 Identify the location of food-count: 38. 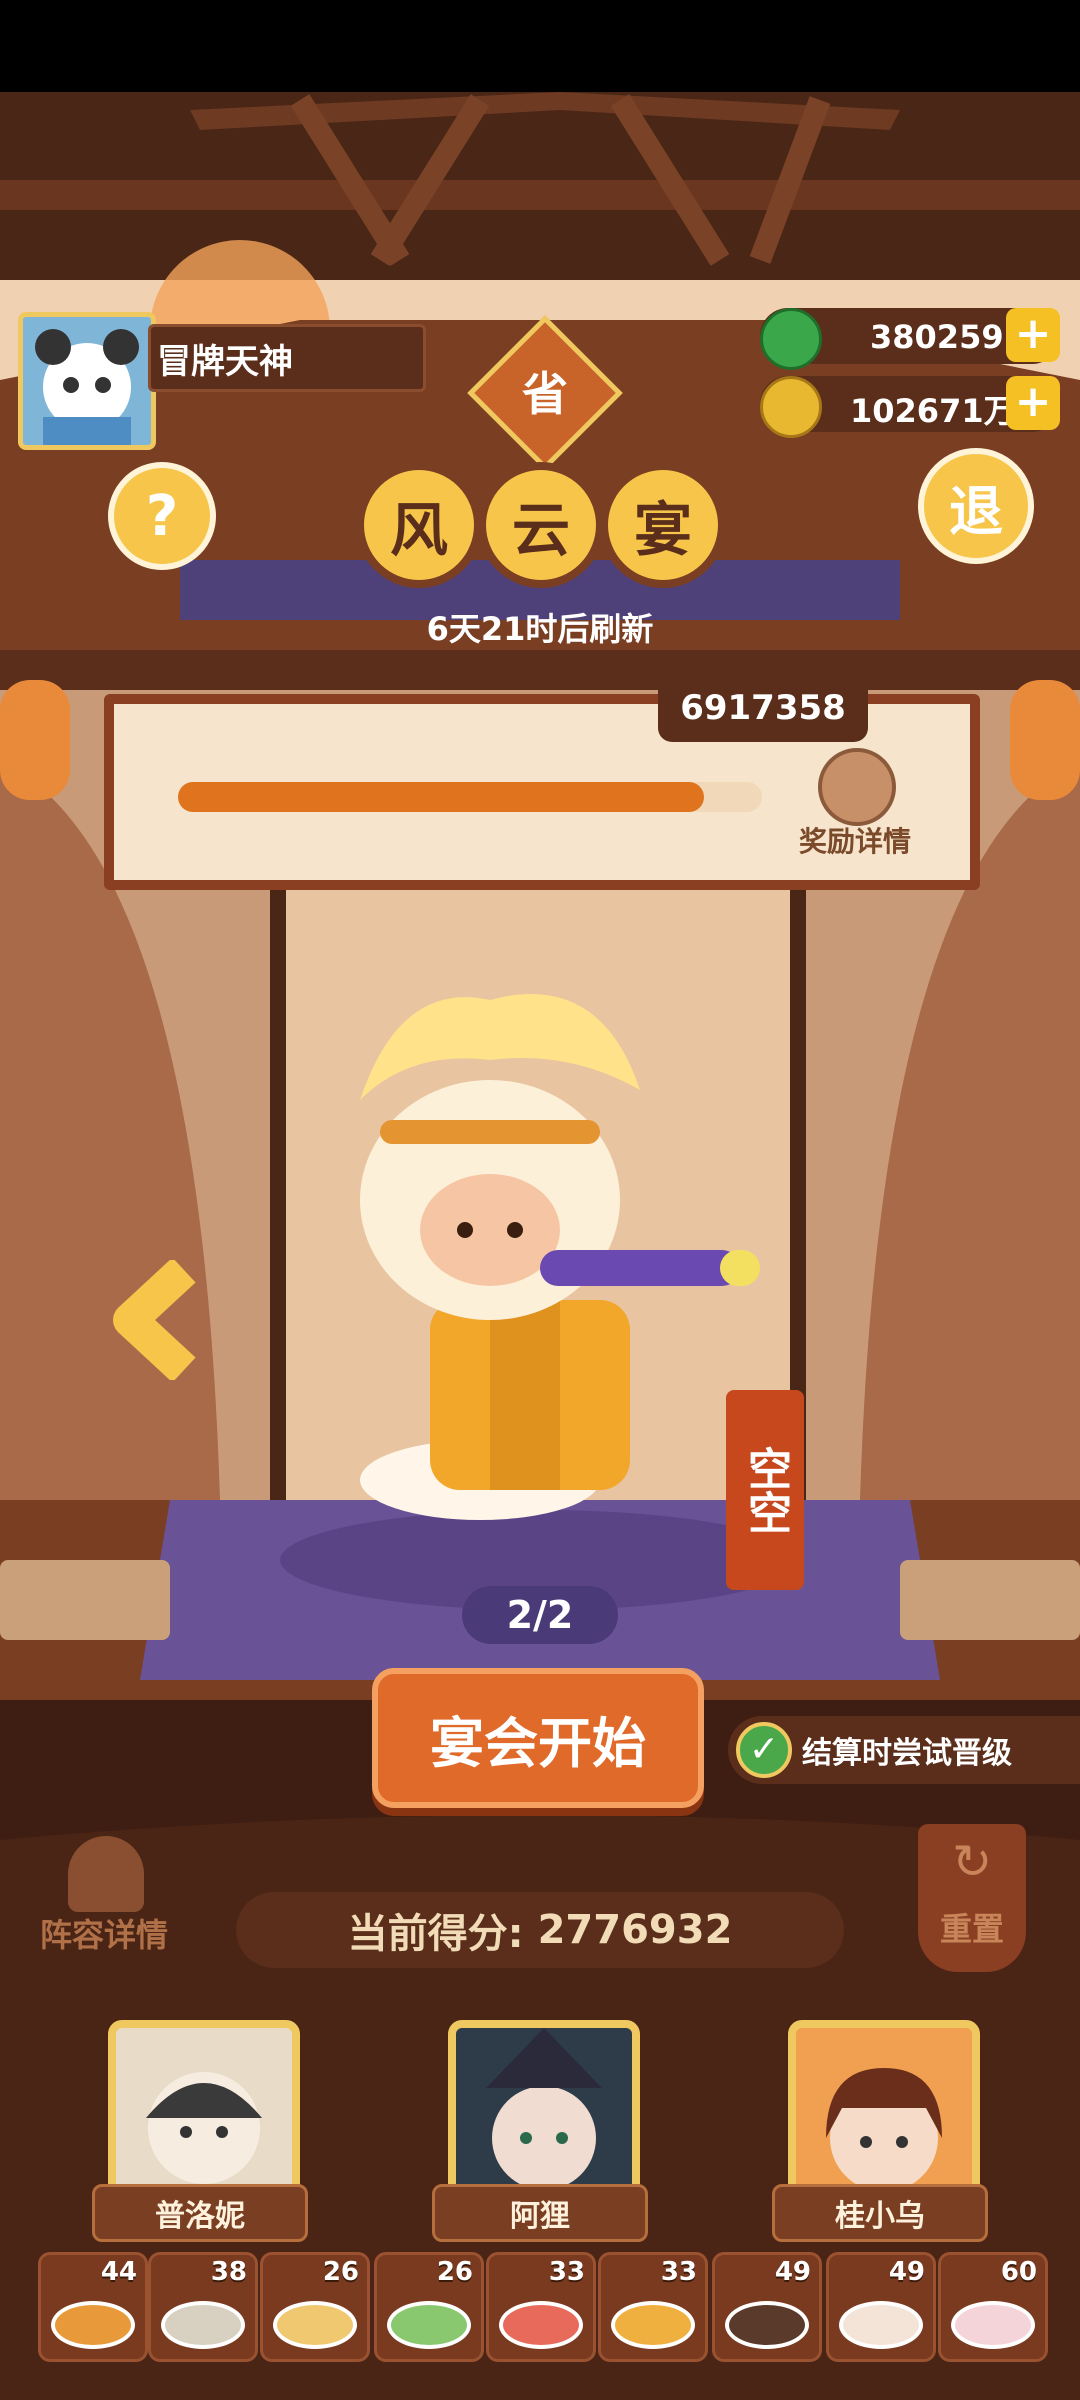
(228, 2272).